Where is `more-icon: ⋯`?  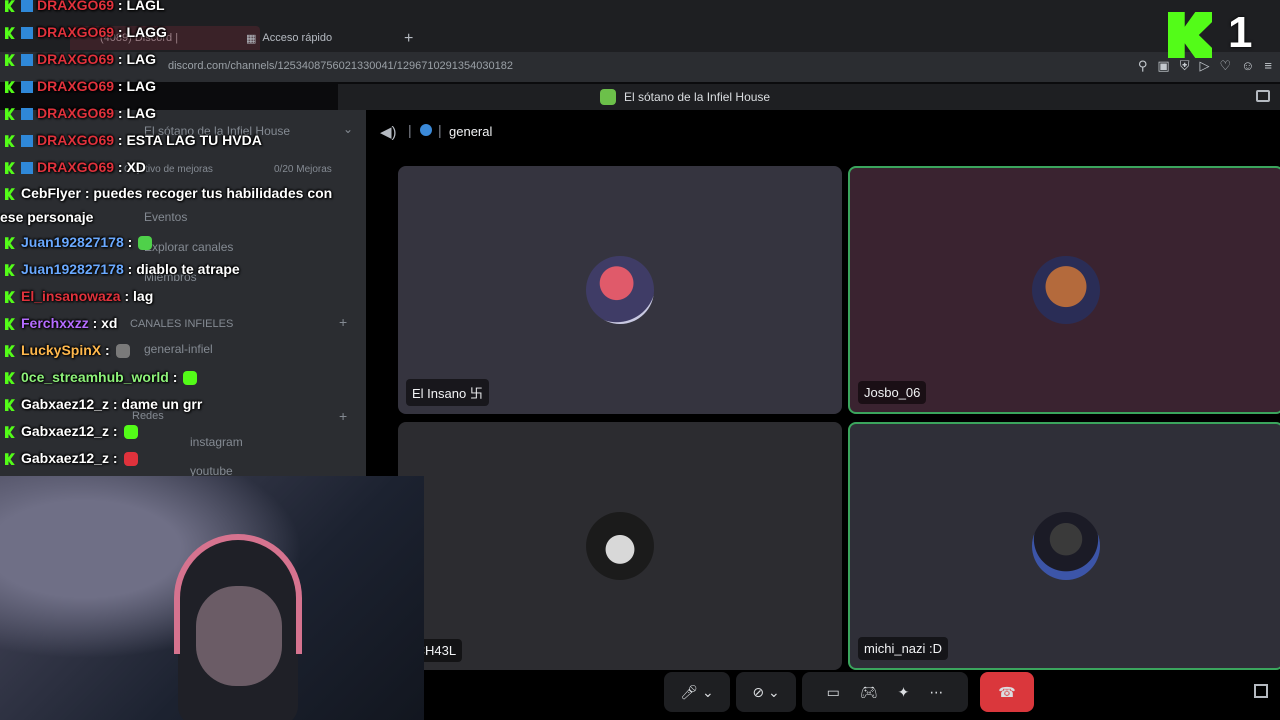
more-icon: ⋯ is located at coordinates (936, 692).